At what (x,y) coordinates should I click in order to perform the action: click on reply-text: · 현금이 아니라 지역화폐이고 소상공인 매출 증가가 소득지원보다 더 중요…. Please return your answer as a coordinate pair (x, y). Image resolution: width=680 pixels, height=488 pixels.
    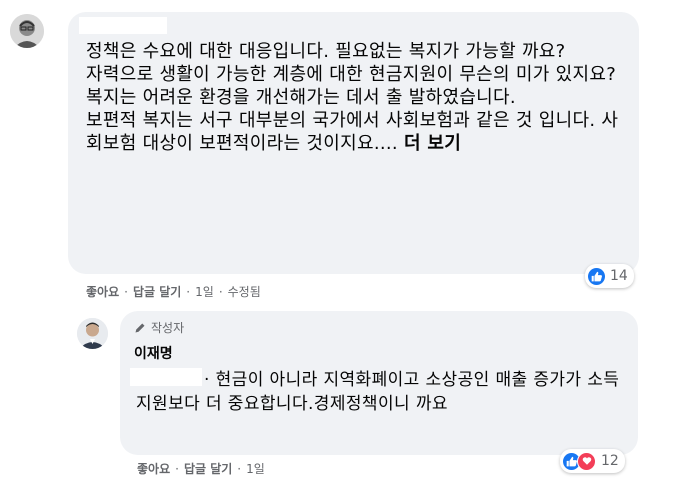
    Looking at the image, I should click on (381, 392).